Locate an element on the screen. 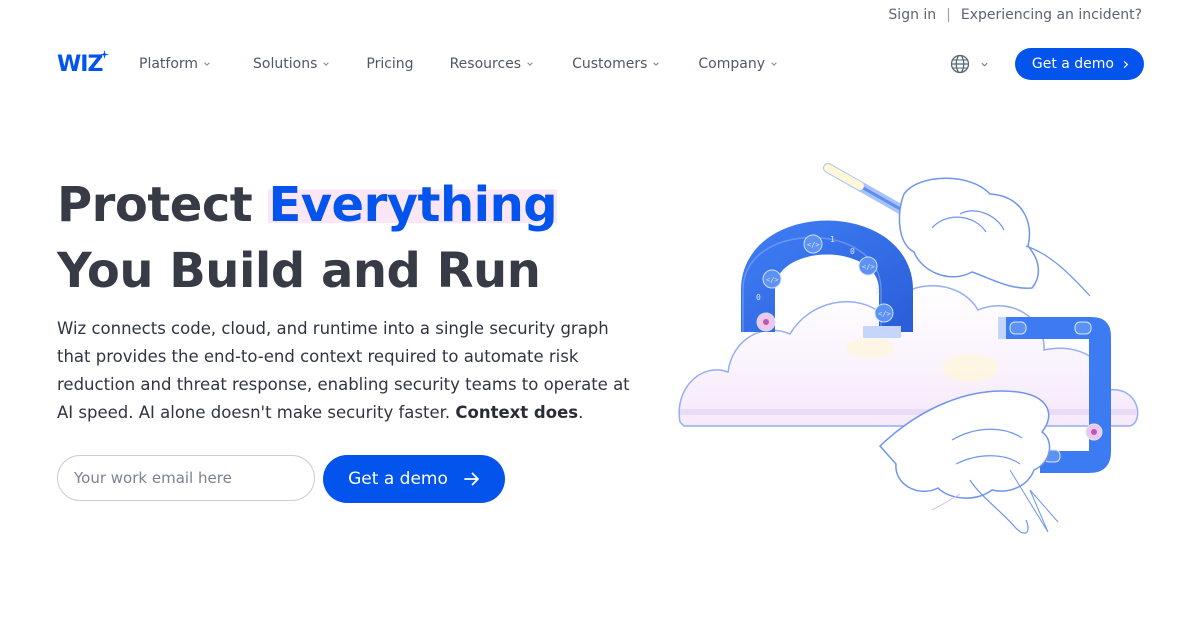  logo-wordmark: WIZ is located at coordinates (80, 64).